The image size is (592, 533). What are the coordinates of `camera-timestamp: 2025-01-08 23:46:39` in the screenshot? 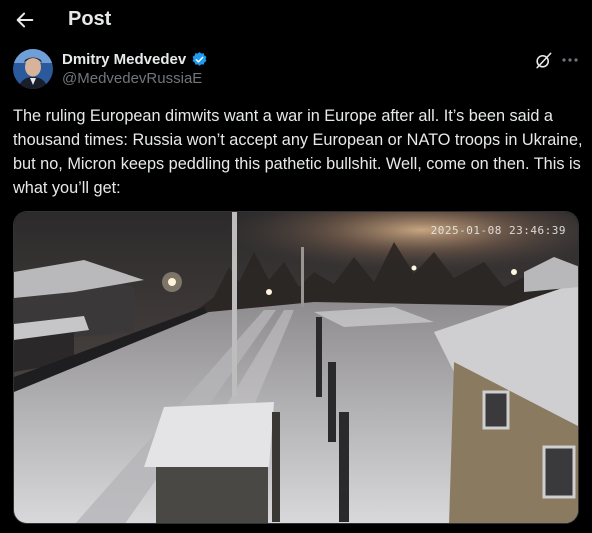 It's located at (498, 230).